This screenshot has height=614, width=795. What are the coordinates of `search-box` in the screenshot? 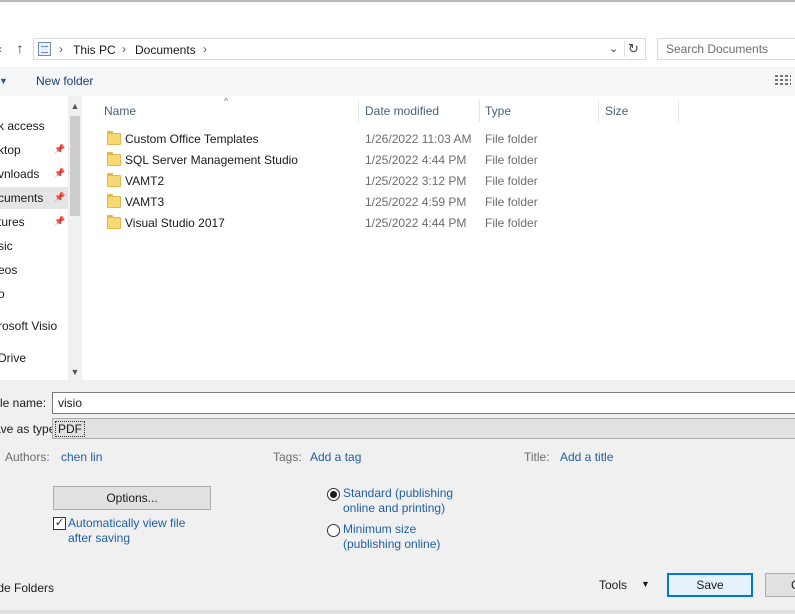 It's located at (726, 49).